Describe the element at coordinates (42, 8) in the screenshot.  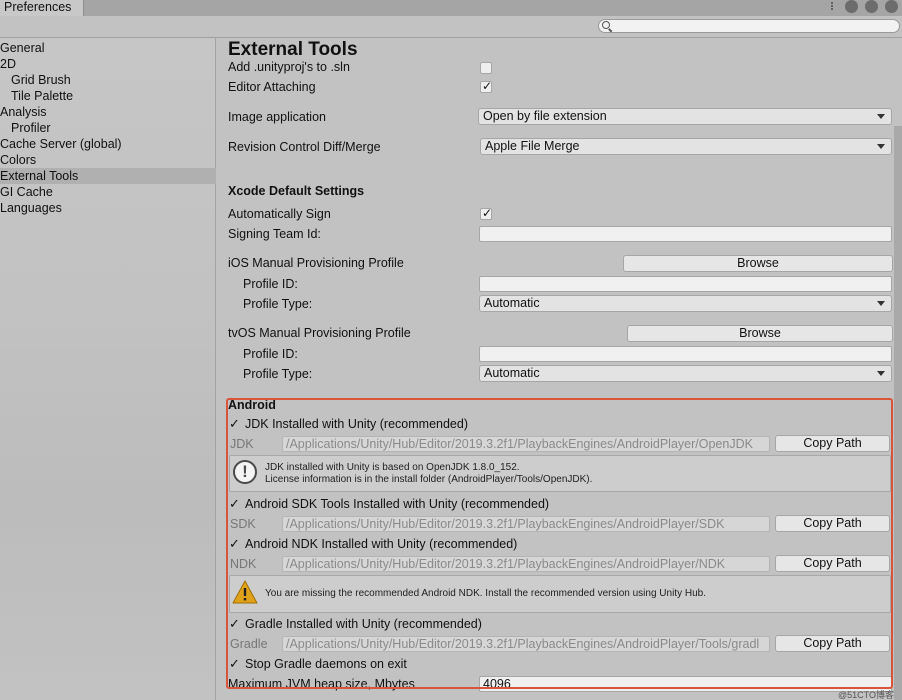
I see `preferences-tab: Preferences` at that location.